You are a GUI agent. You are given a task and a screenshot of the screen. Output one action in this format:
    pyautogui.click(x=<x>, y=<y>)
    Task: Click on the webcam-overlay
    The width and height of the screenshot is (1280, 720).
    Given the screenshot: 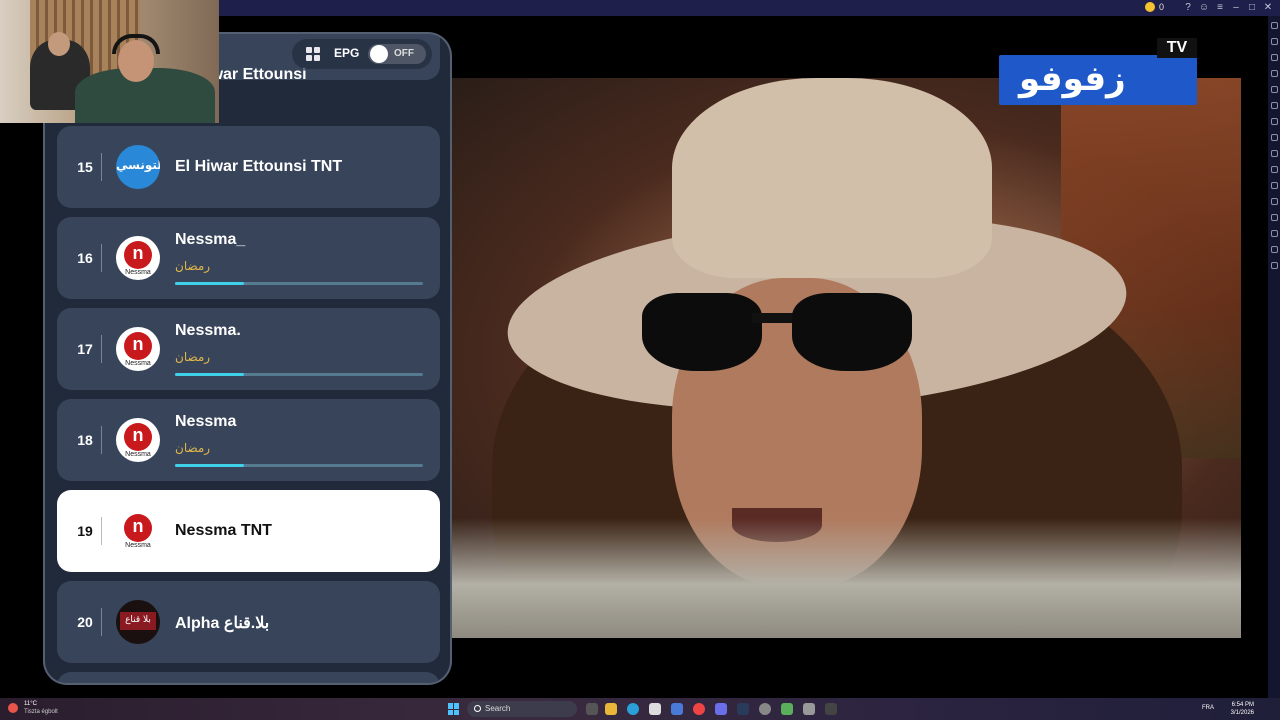 What is the action you would take?
    pyautogui.click(x=109, y=61)
    